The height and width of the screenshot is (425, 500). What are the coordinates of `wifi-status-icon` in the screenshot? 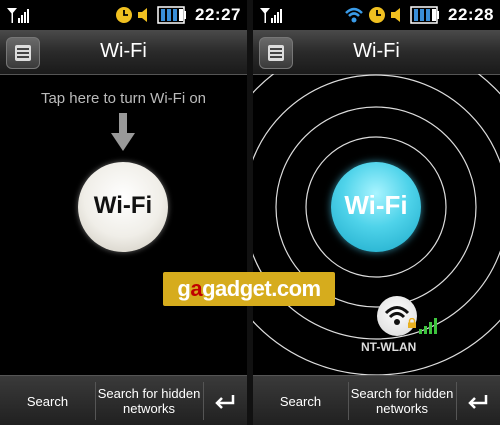 It's located at (354, 15).